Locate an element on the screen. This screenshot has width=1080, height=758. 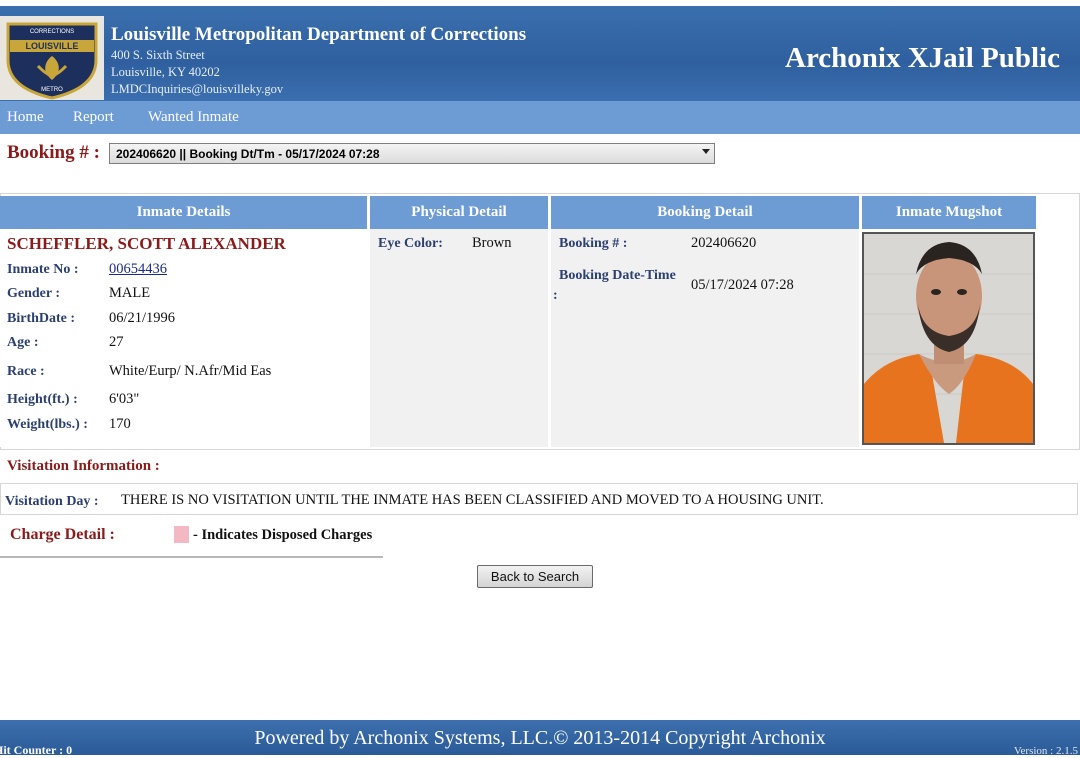
booking-select-label: Booking # : is located at coordinates (53, 152).